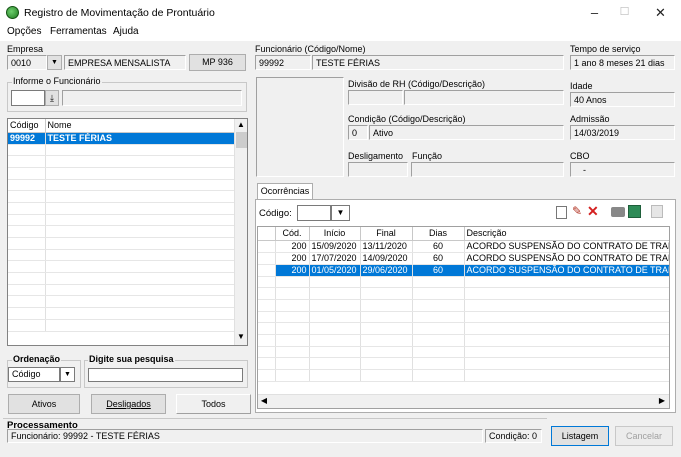  I want to click on print-icon, so click(618, 212).